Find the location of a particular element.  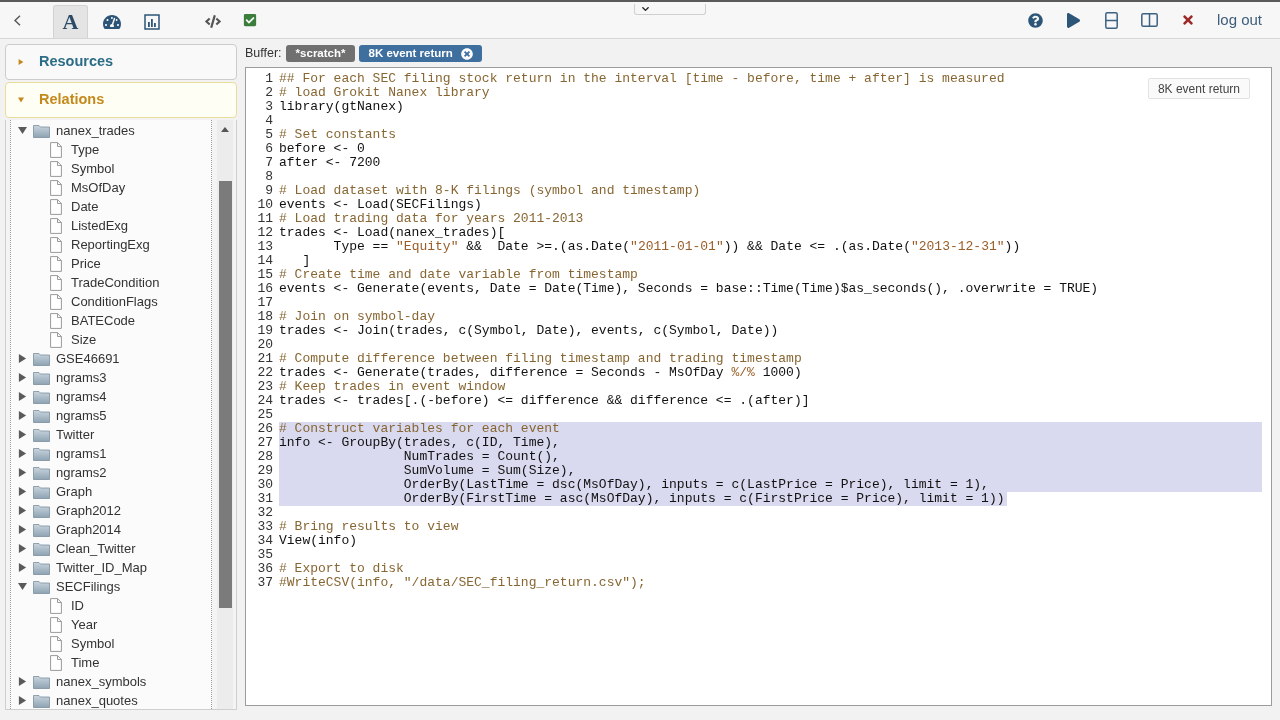

folder-label: nanex_trades is located at coordinates (95, 130).